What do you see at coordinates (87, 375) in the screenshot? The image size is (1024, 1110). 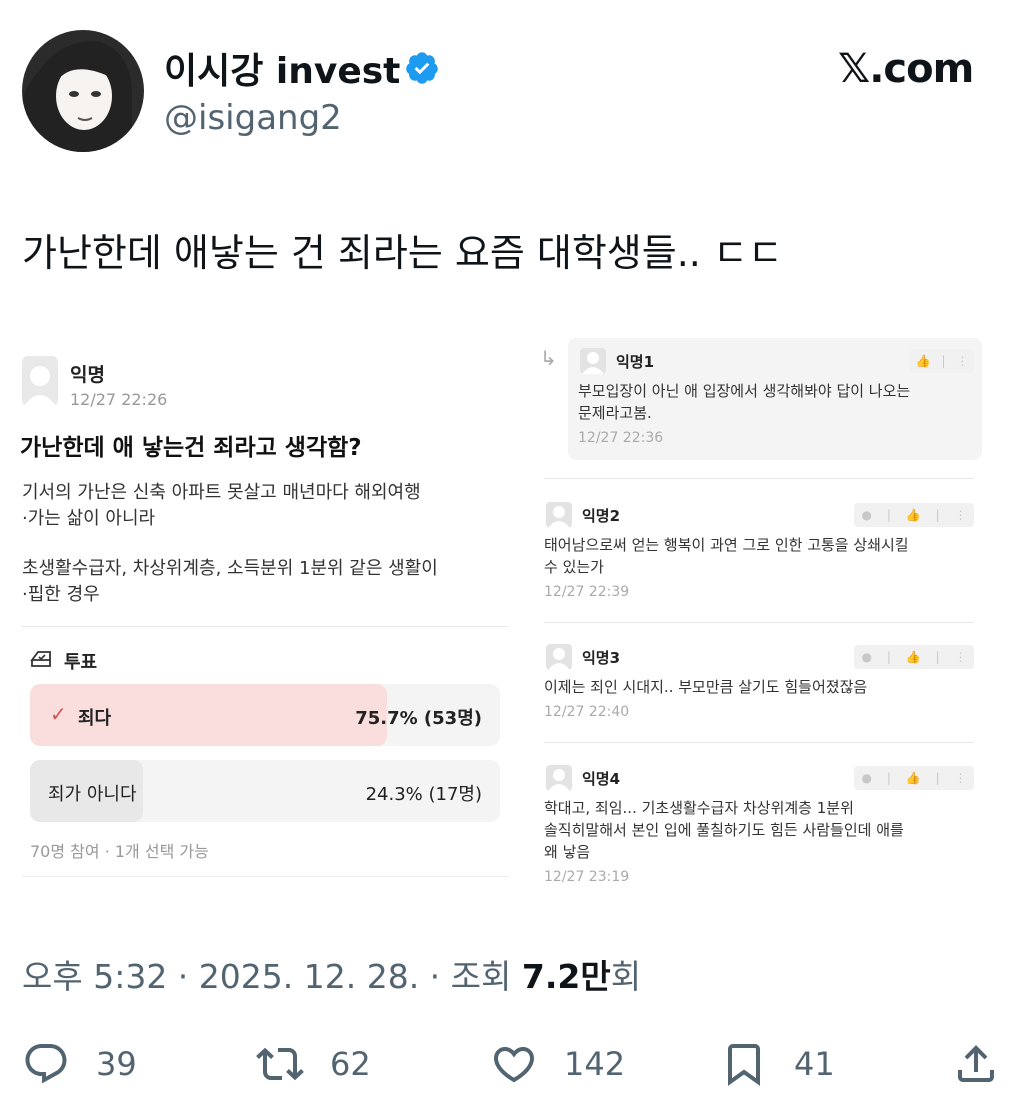 I see `post-author: 익명` at bounding box center [87, 375].